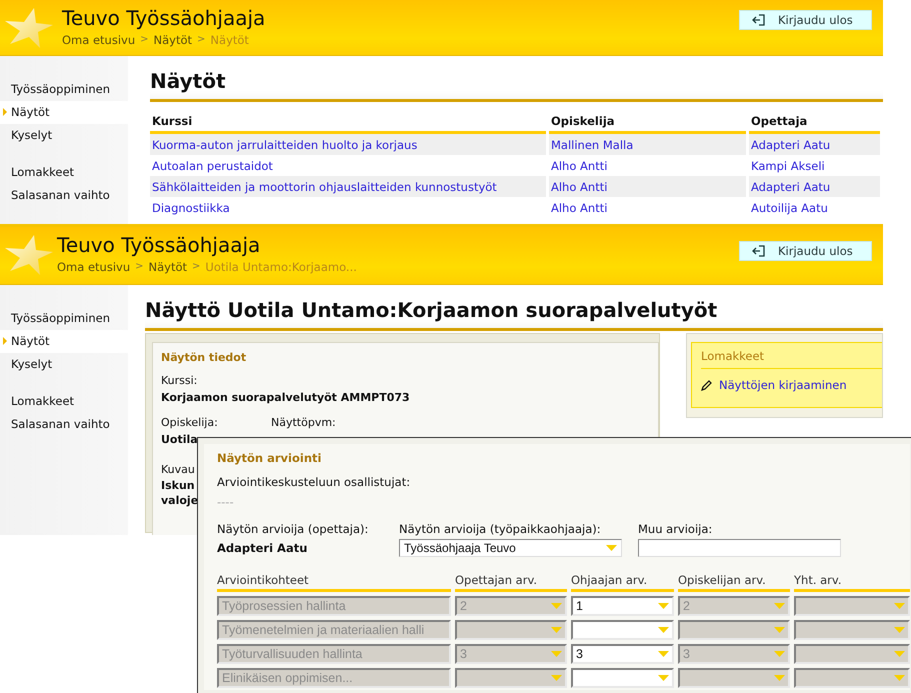 Image resolution: width=911 pixels, height=693 pixels. What do you see at coordinates (334, 582) in the screenshot?
I see `column-header: Arviointikohteet` at bounding box center [334, 582].